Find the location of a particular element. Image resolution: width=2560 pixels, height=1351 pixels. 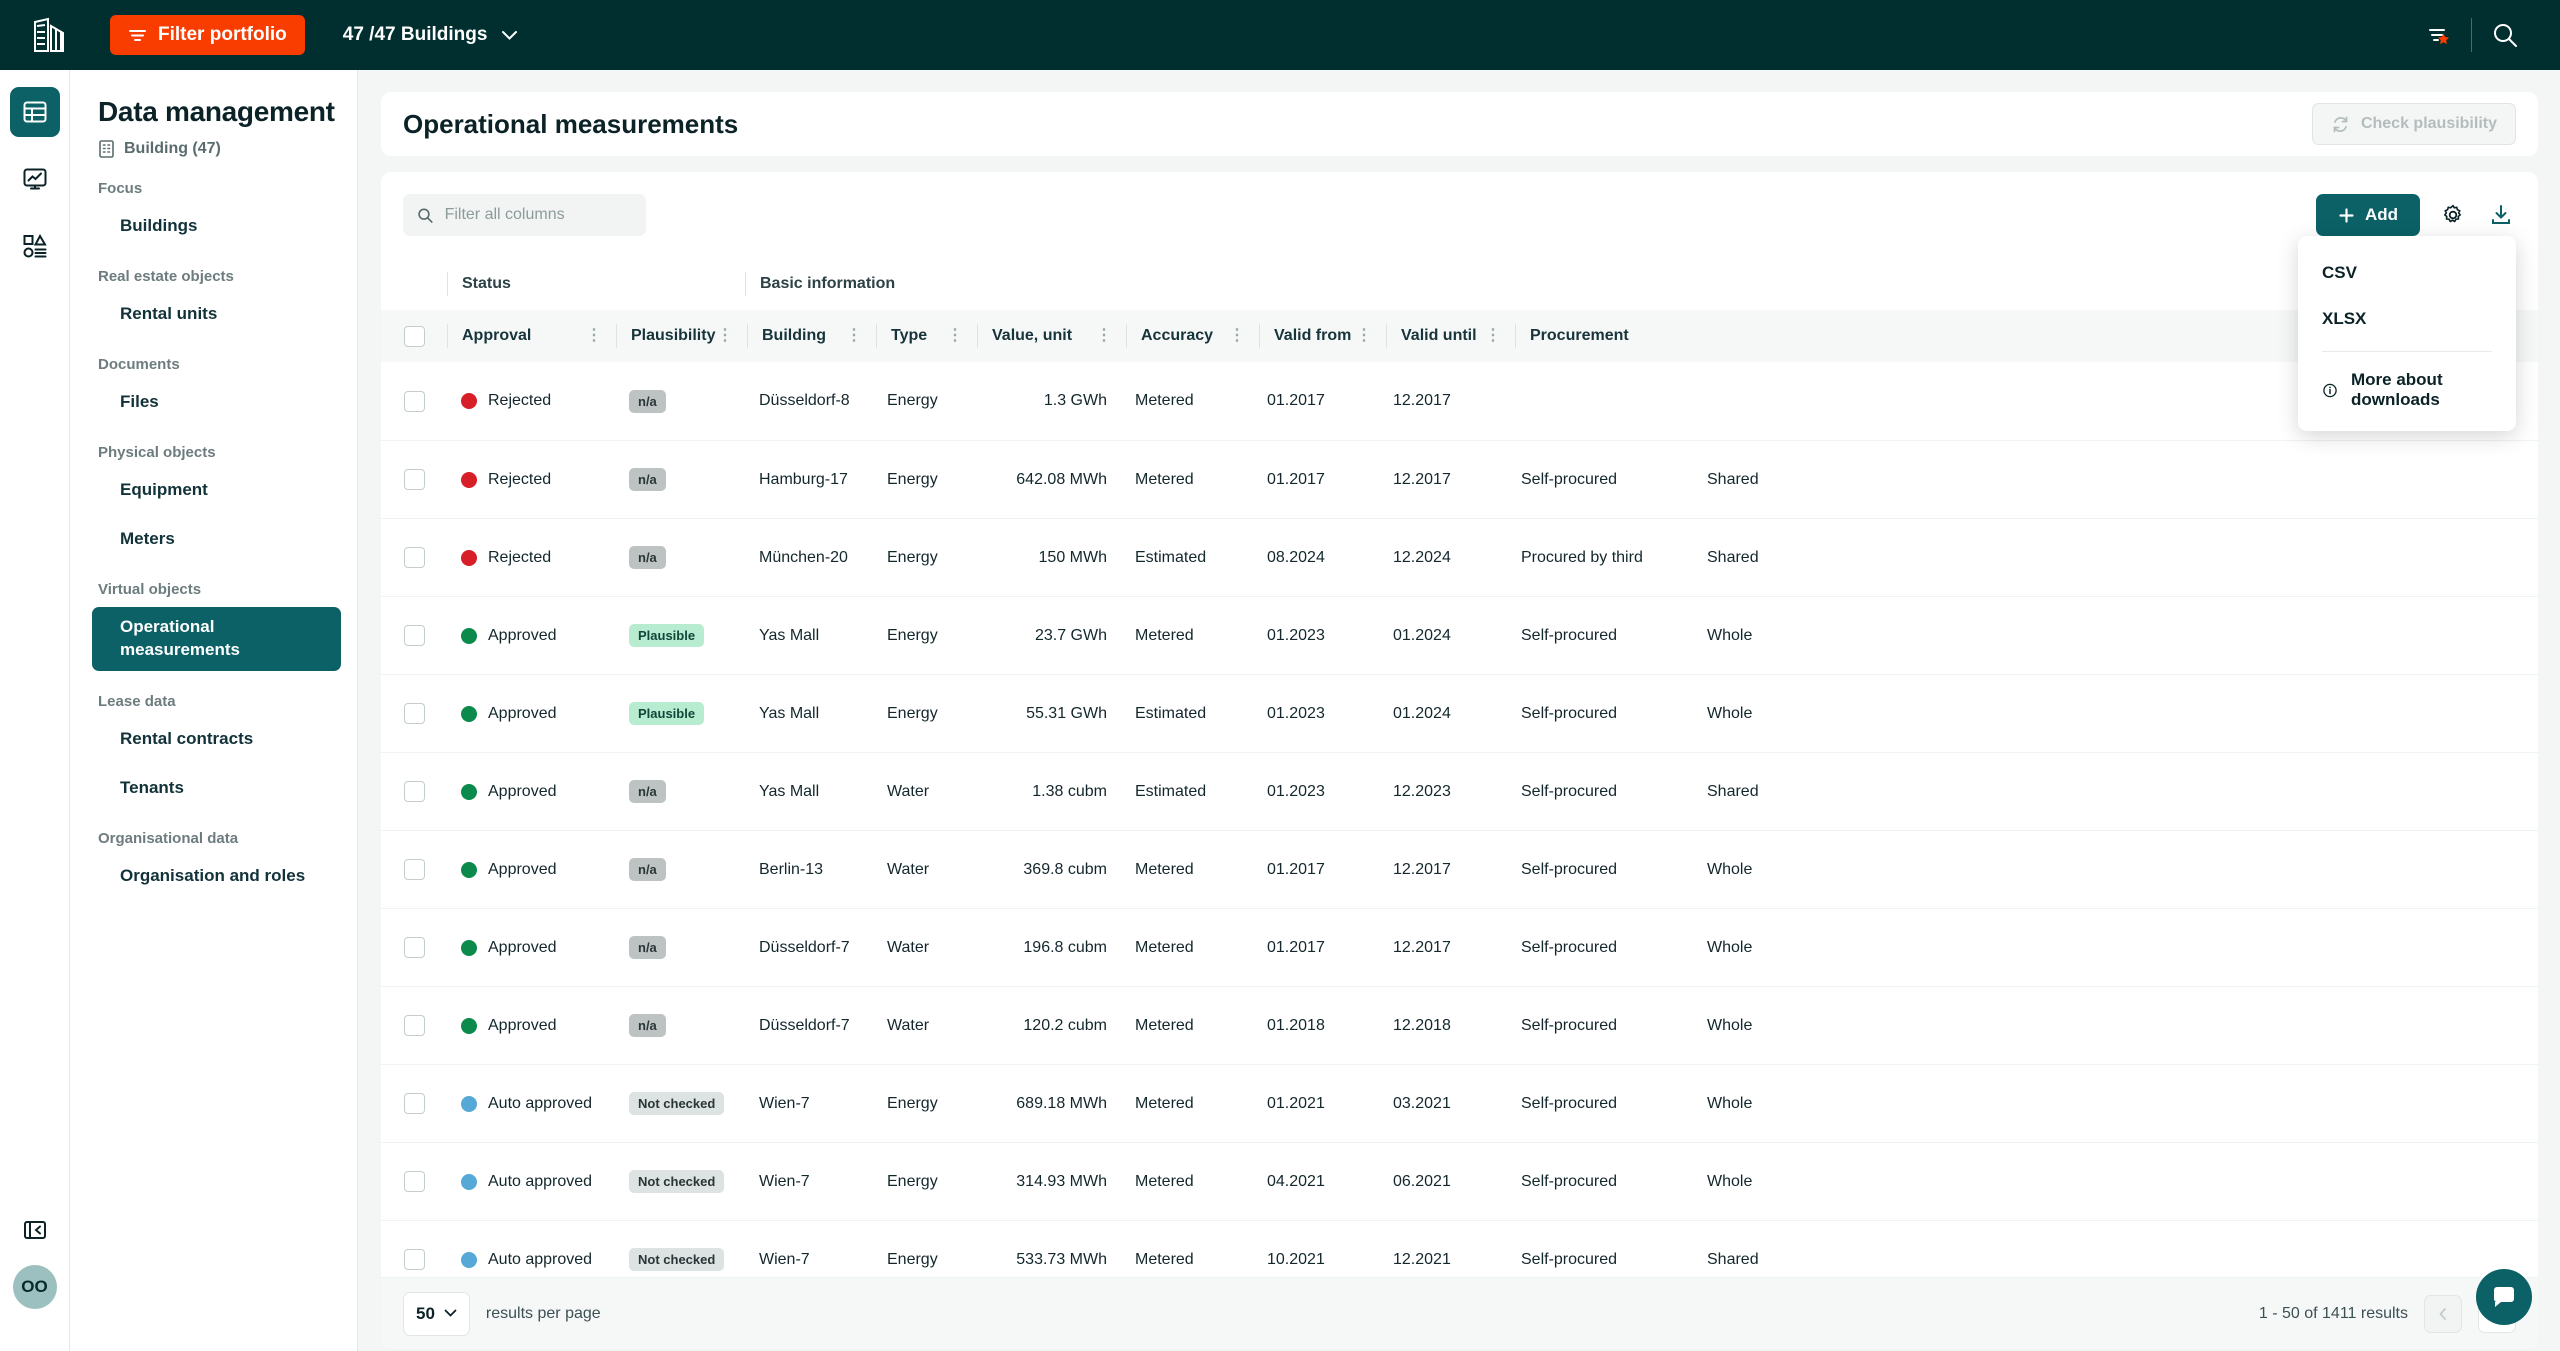

user-avatar: OO is located at coordinates (34, 1287).